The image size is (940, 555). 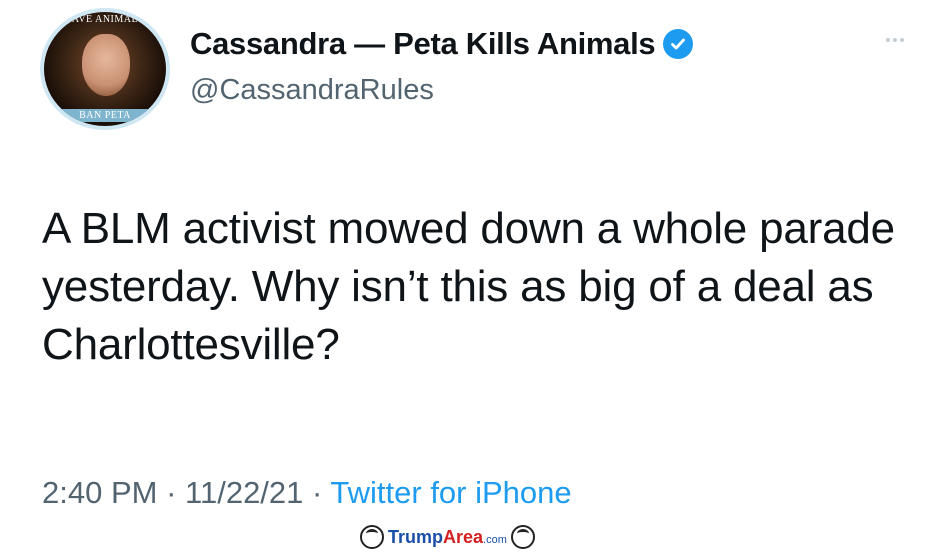 I want to click on watermark-text: TrumpArea.com, so click(x=447, y=537).